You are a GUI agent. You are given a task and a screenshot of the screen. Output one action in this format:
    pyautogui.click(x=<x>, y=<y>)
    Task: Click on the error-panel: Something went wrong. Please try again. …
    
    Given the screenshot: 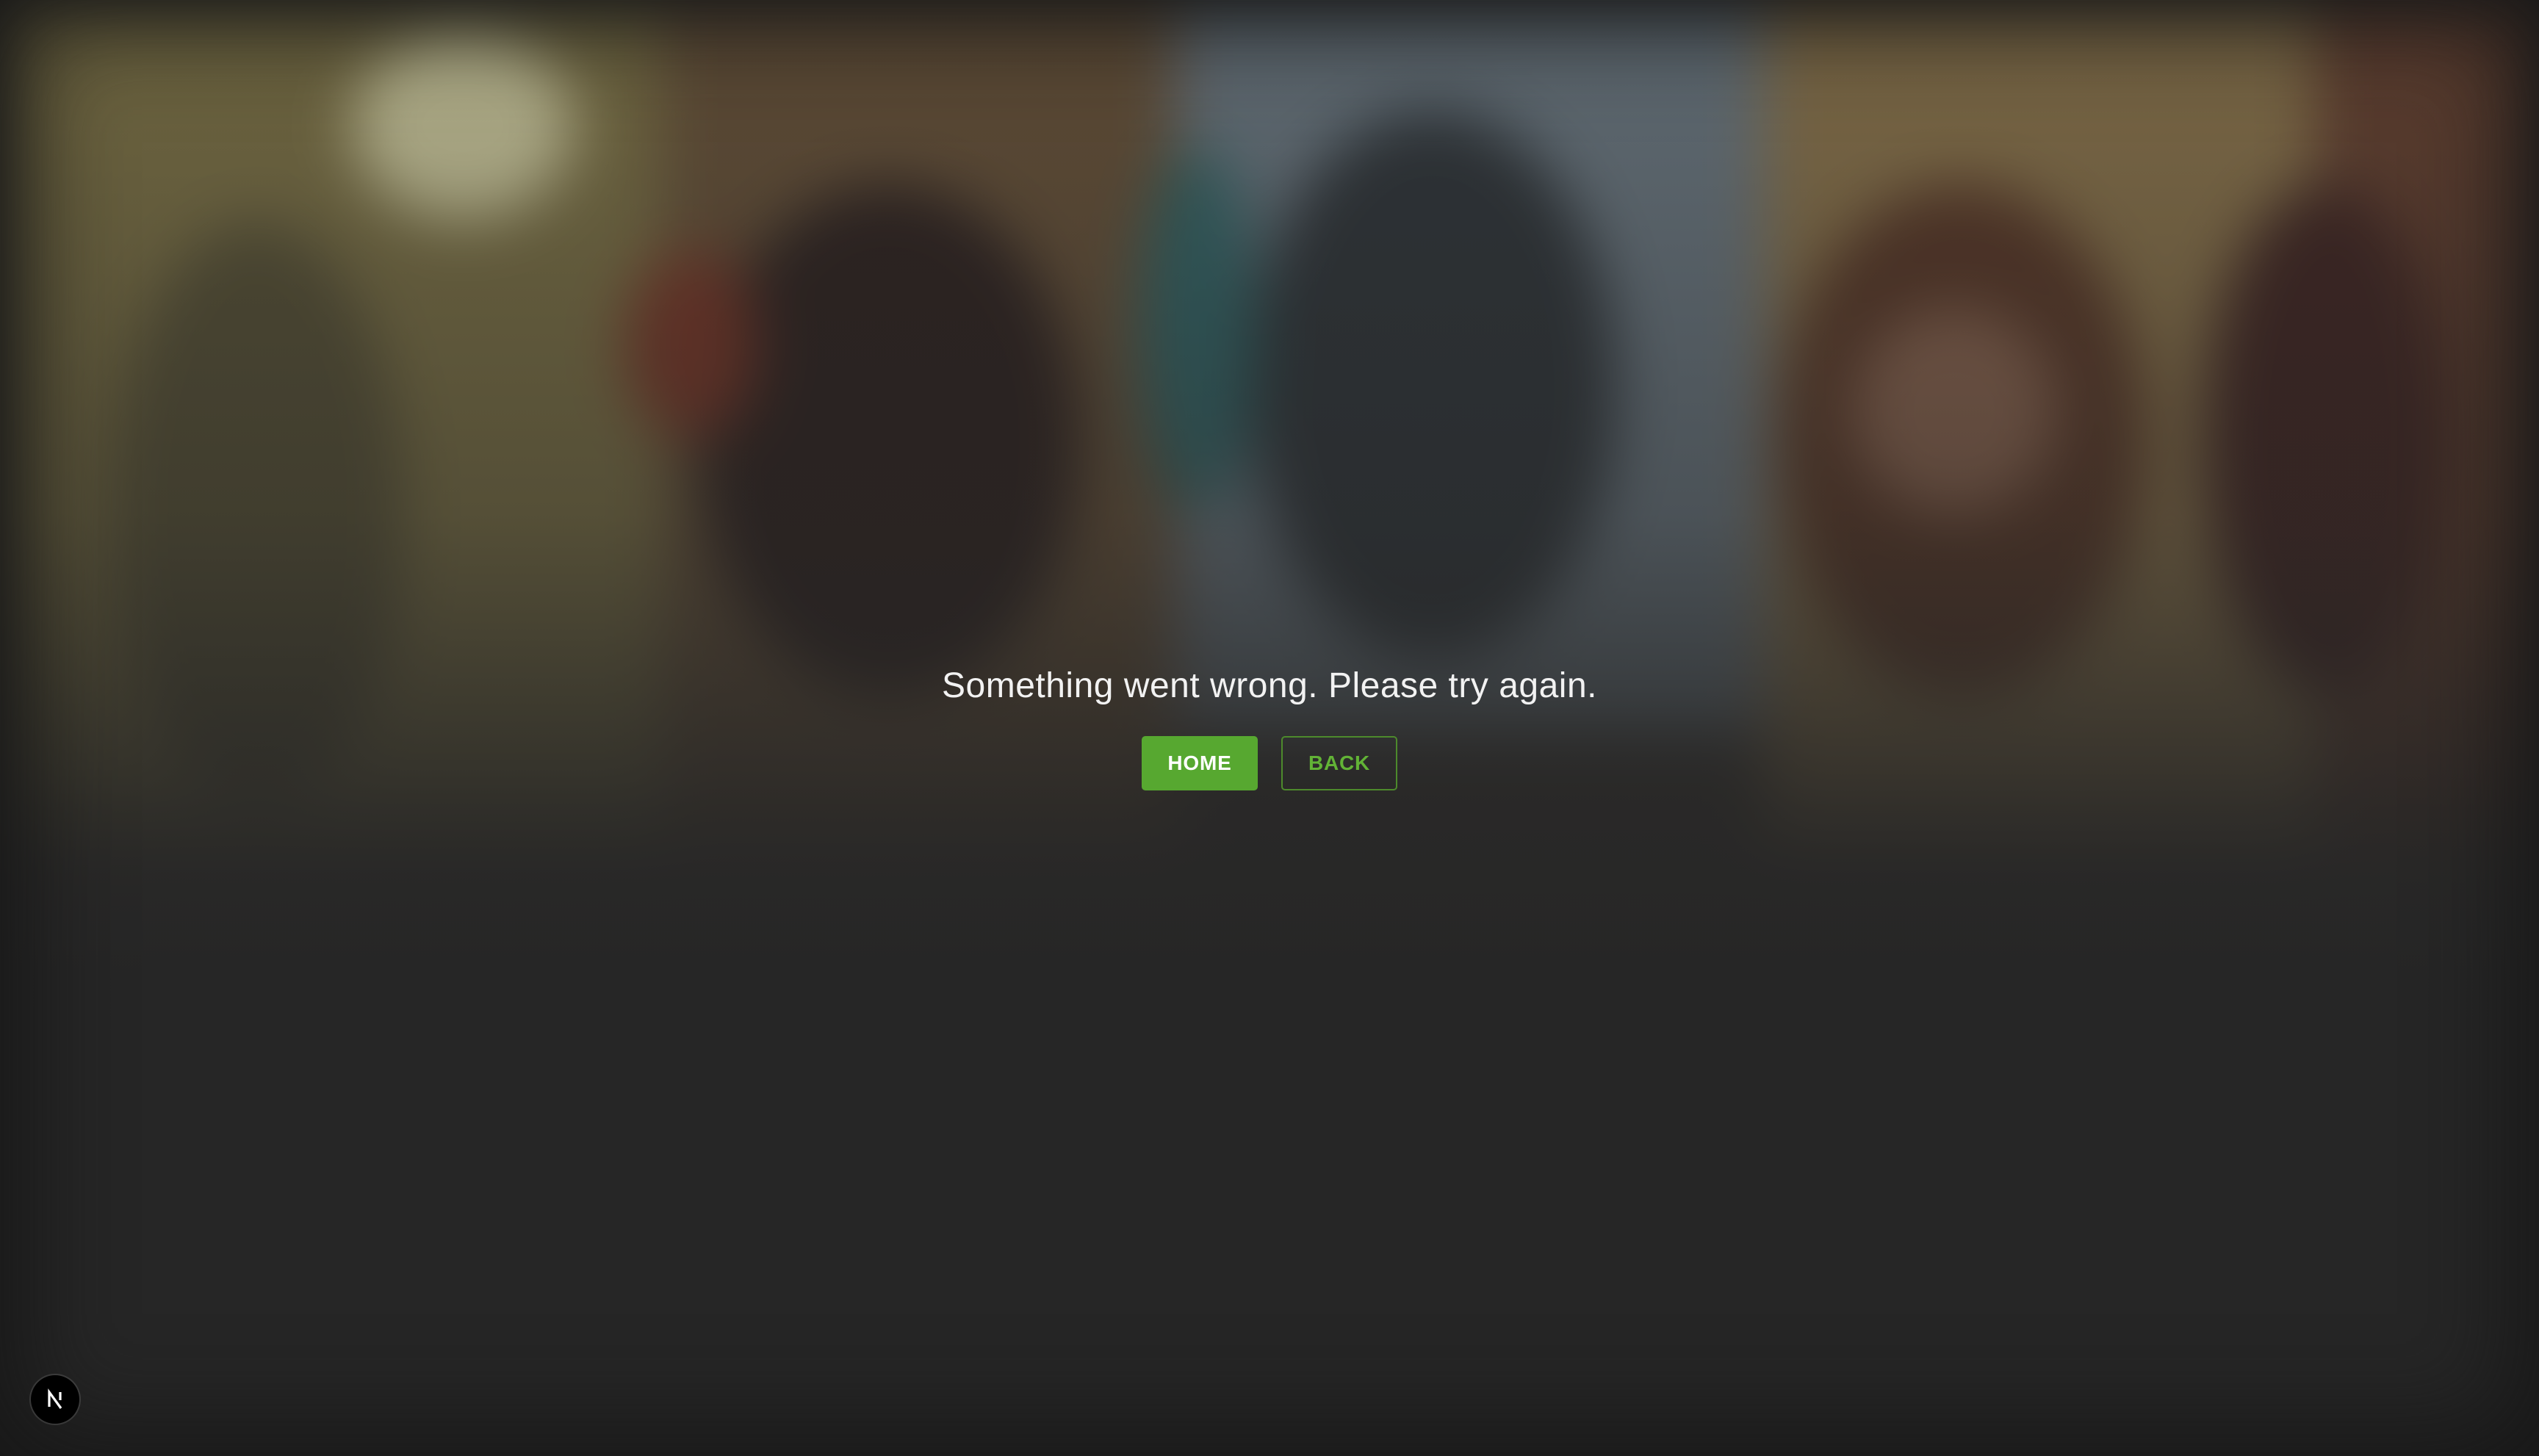 What is the action you would take?
    pyautogui.click(x=1269, y=722)
    